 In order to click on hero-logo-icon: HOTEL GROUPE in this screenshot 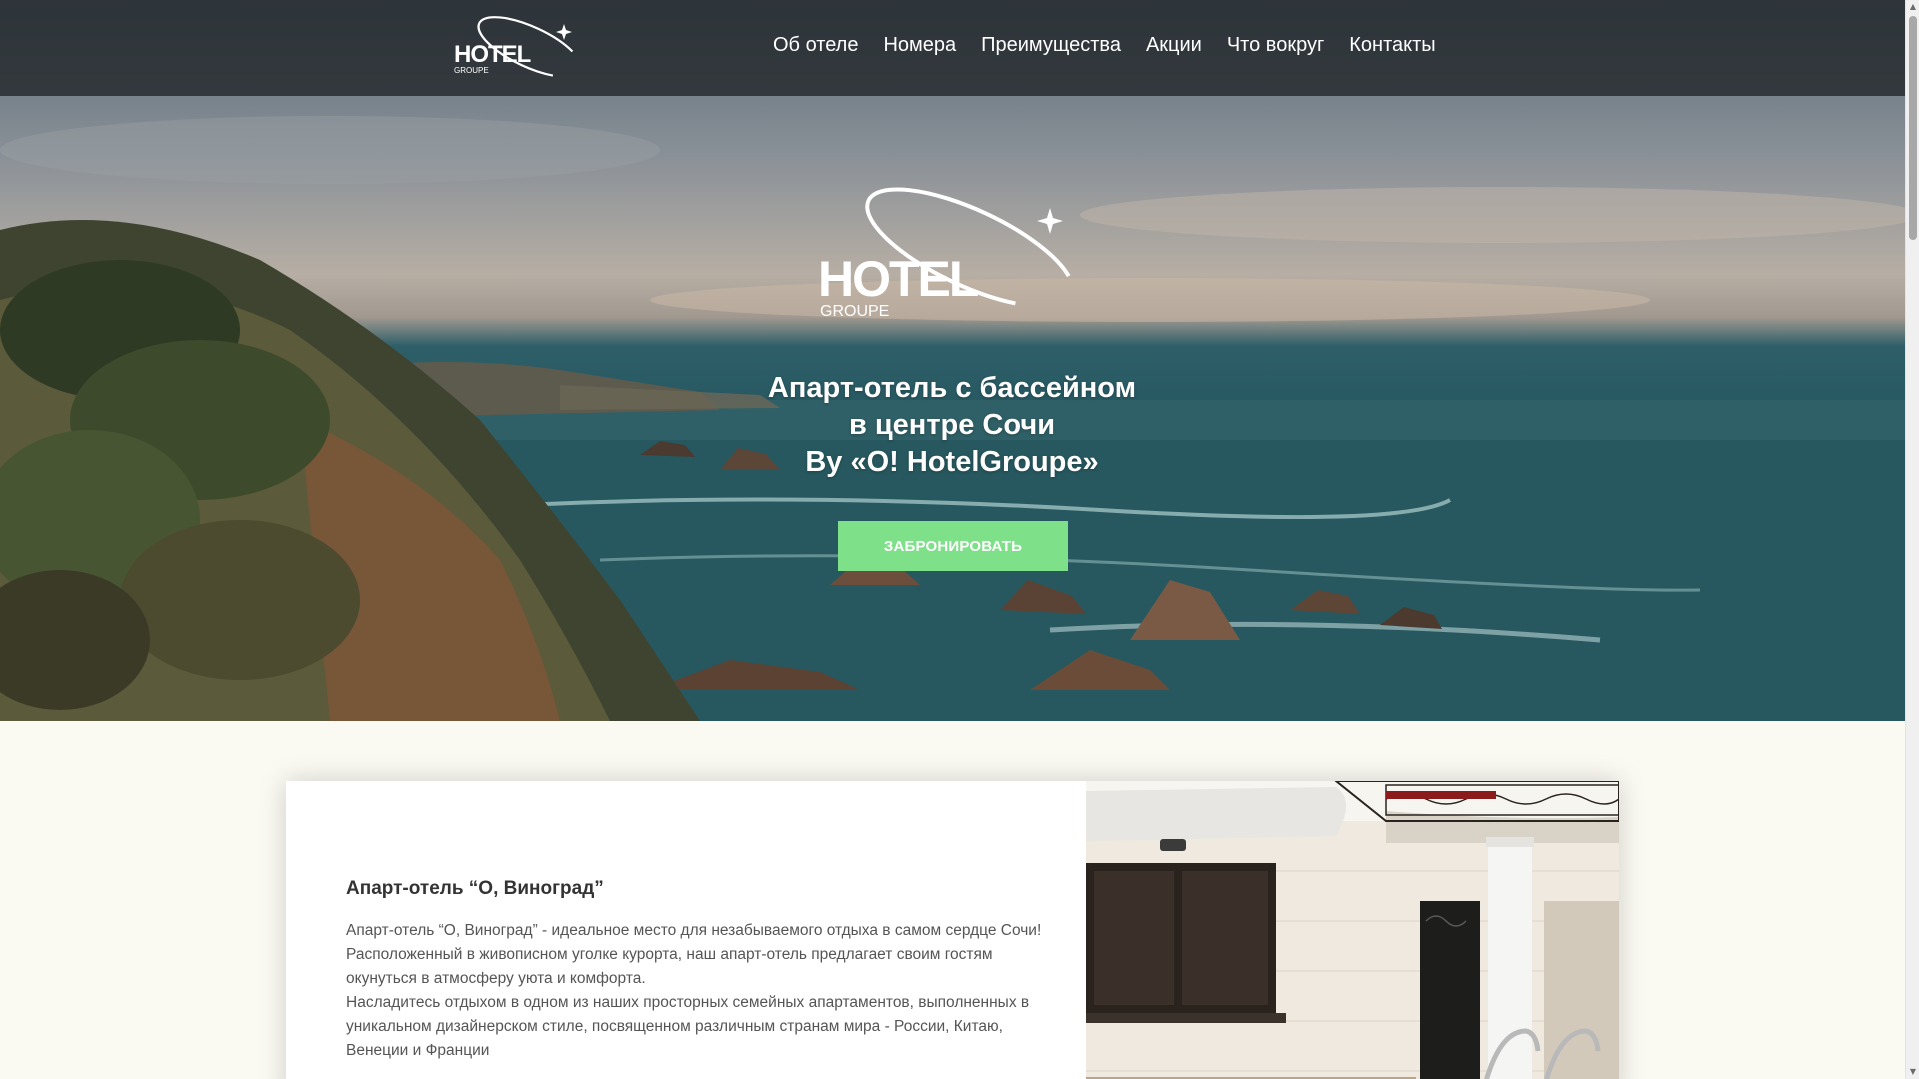, I will do `click(946, 253)`.